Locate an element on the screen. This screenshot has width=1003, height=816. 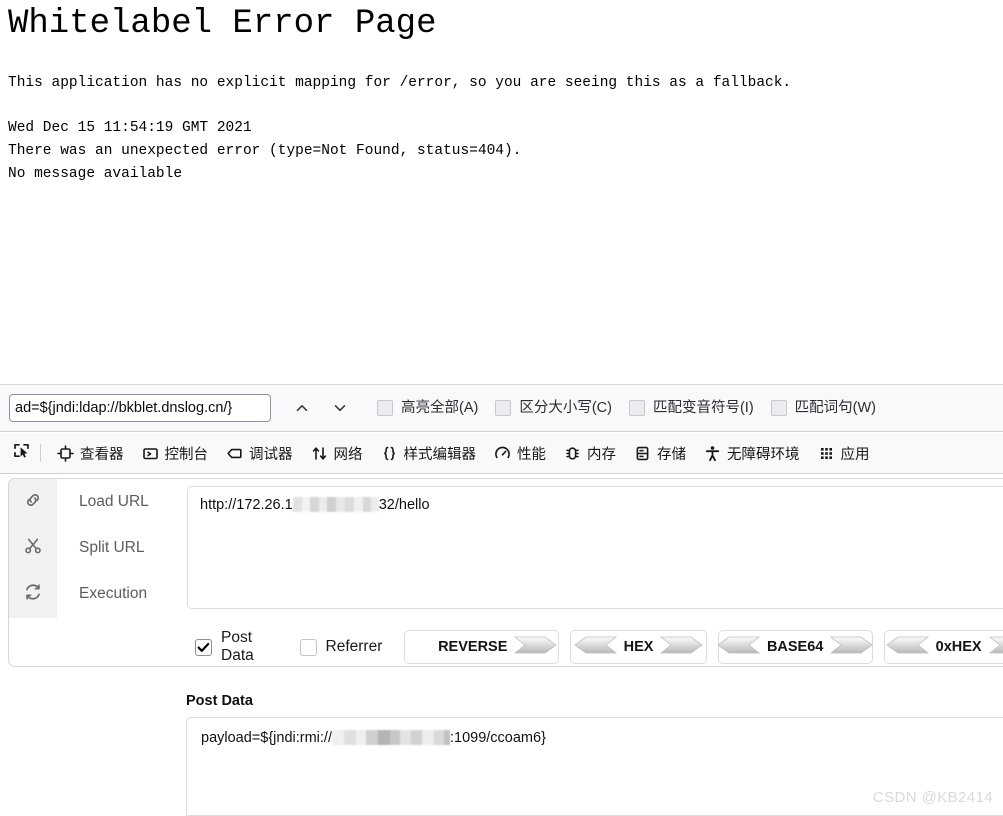
application-icon is located at coordinates (826, 453).